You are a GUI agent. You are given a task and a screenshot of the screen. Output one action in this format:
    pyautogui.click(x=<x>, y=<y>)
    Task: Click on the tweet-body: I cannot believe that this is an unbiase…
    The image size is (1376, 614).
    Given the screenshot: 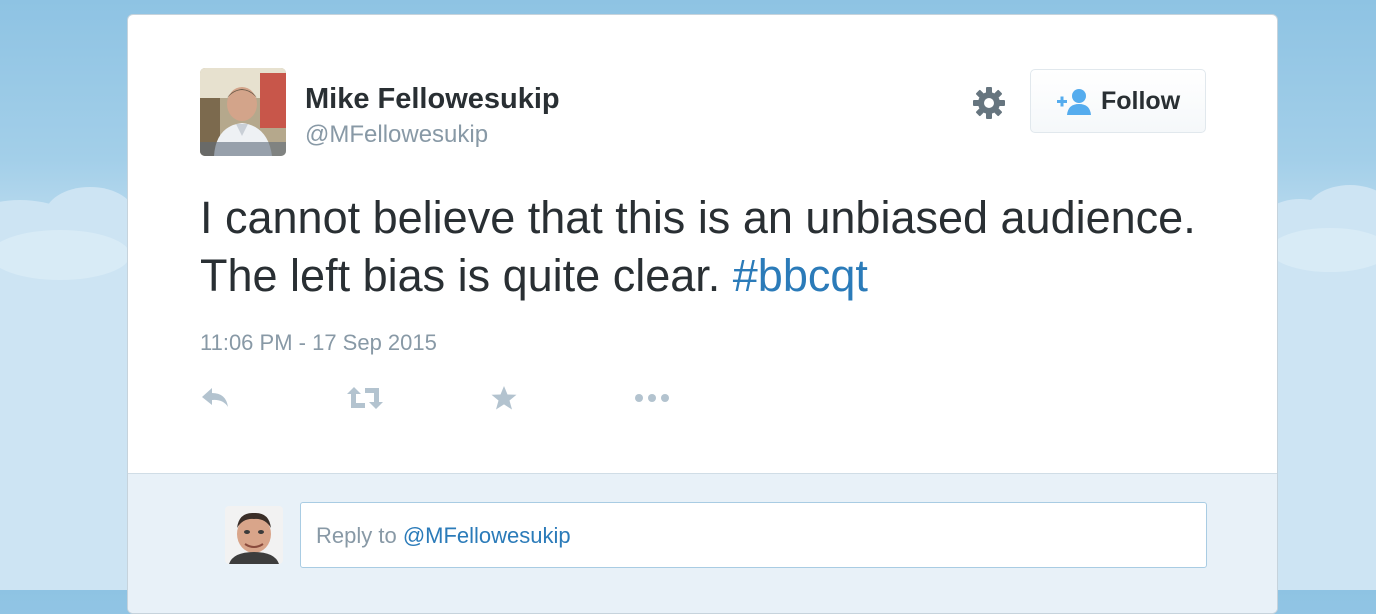 What is the action you would take?
    pyautogui.click(x=698, y=246)
    